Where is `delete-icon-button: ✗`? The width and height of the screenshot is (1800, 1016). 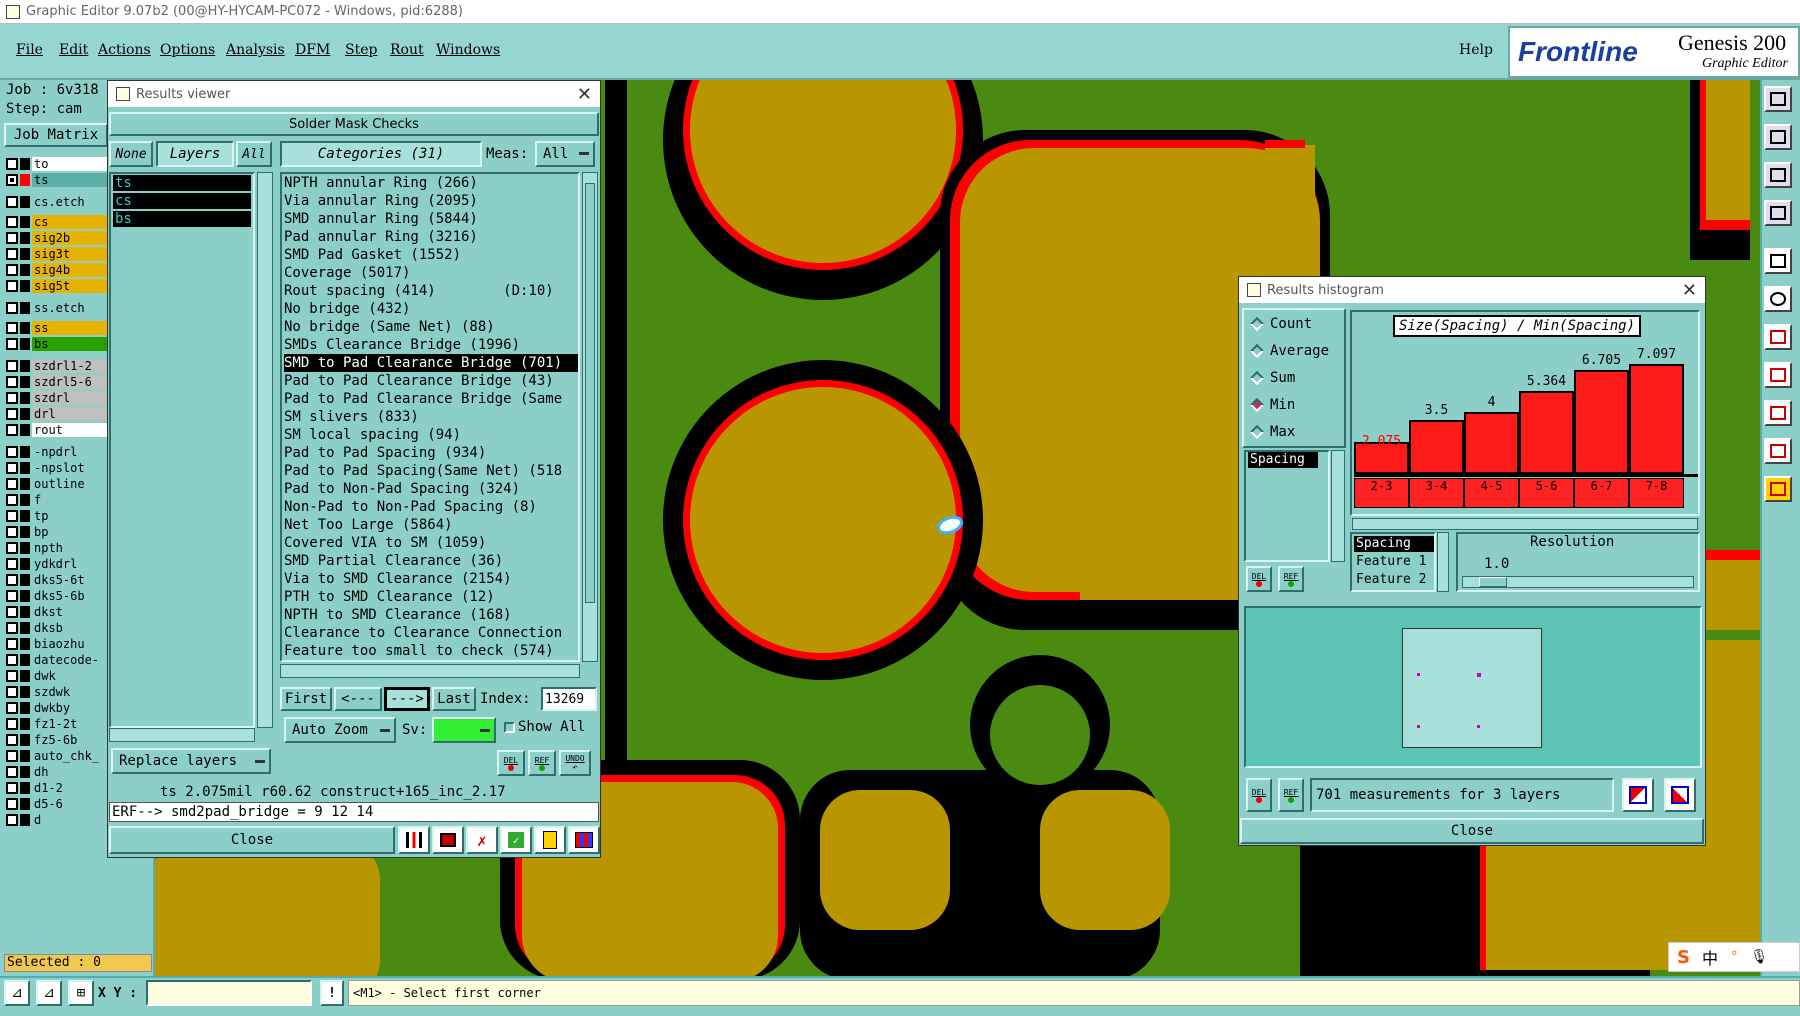
delete-icon-button: ✗ is located at coordinates (482, 840).